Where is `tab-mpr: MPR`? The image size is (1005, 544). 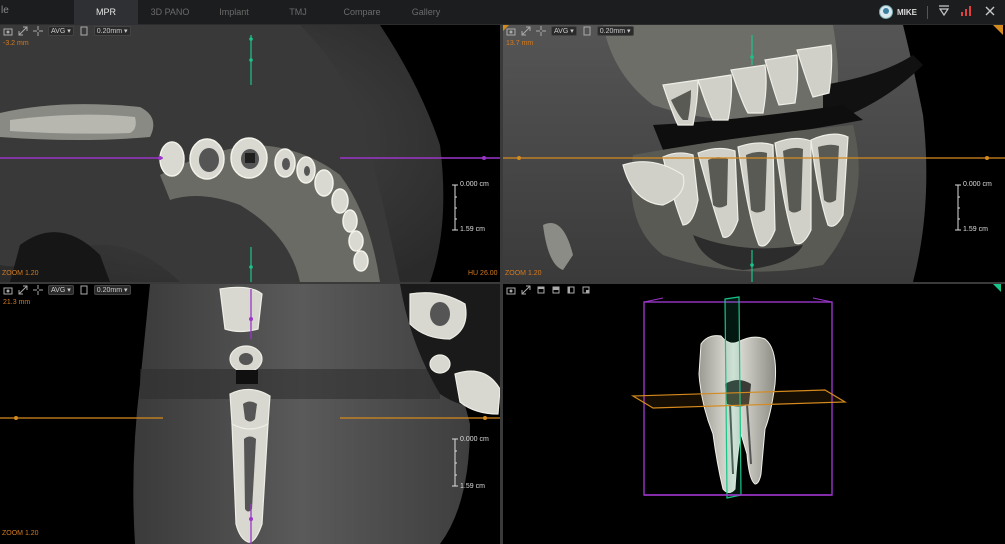
tab-mpr: MPR is located at coordinates (106, 12).